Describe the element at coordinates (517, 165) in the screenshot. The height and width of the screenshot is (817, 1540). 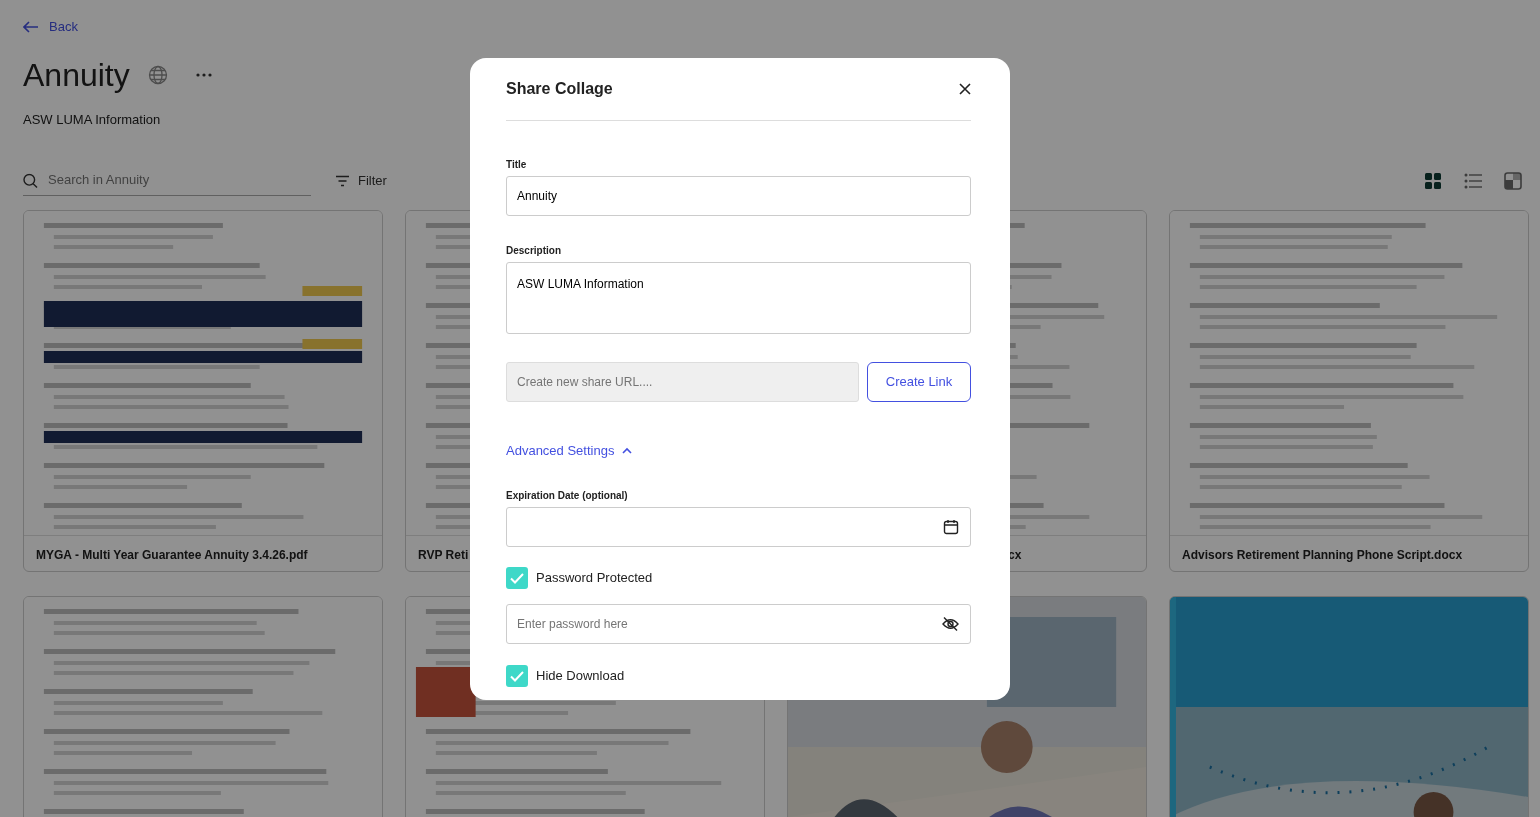
I see `field-label: Title` at that location.